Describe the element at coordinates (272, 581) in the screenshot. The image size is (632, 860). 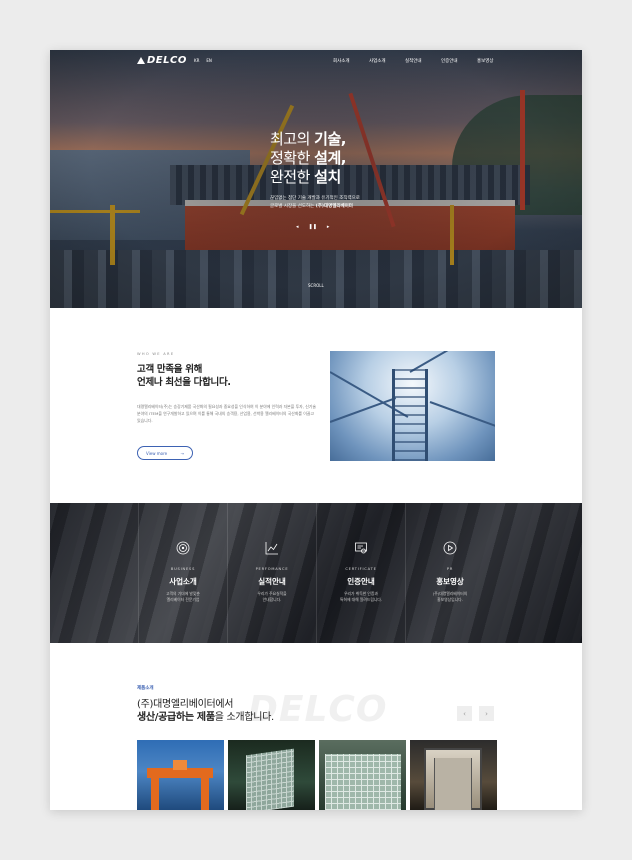
I see `service-ko-label: 실적안내` at that location.